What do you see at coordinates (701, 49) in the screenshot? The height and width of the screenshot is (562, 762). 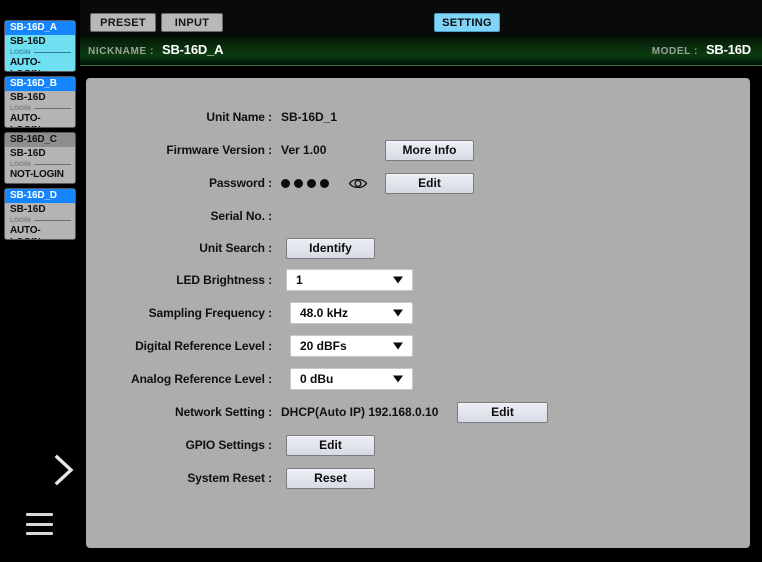 I see `model-block: MODEL : SB-16D` at bounding box center [701, 49].